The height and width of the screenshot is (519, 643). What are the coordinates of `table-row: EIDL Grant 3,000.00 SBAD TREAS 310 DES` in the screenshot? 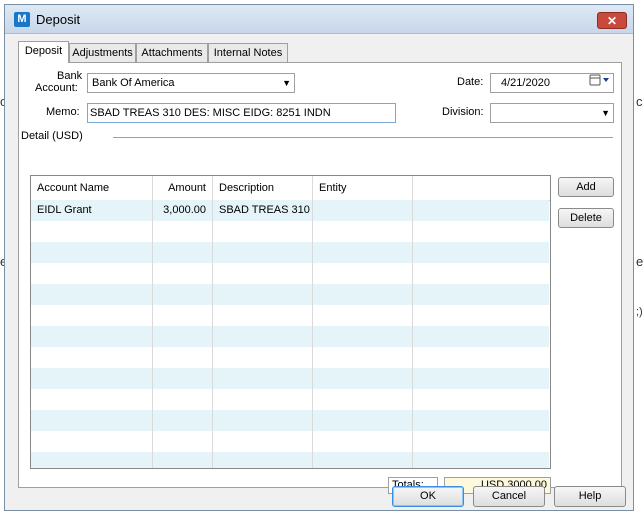 It's located at (290, 210).